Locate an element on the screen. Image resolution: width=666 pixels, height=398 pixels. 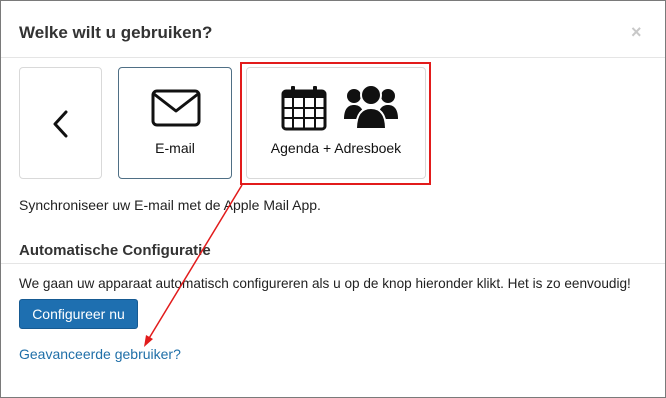
configure-now-button: Configureer nu is located at coordinates (78, 314).